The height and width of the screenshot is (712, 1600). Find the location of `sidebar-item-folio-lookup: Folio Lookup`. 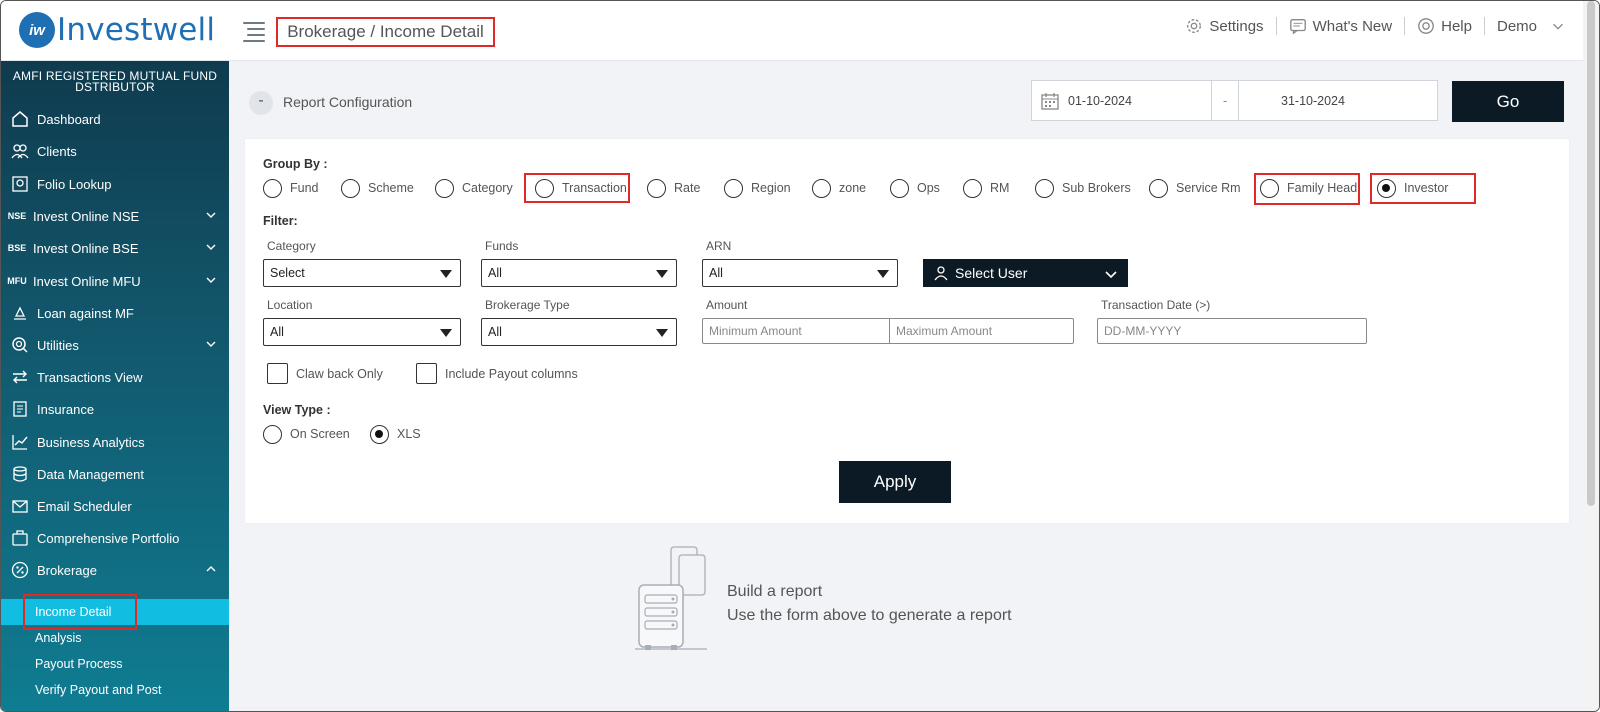

sidebar-item-folio-lookup: Folio Lookup is located at coordinates (115, 184).